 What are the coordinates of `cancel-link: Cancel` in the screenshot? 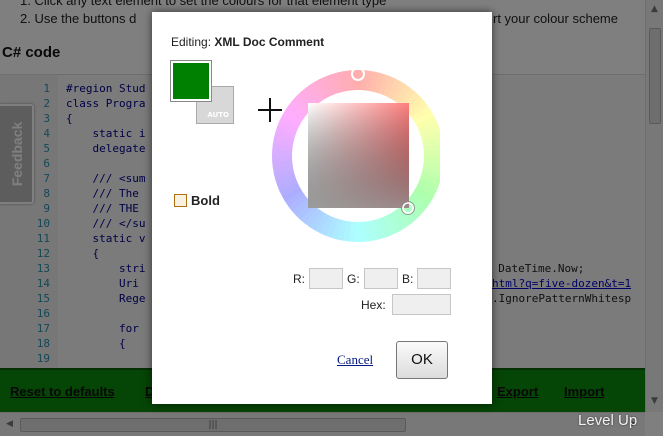 It's located at (355, 360).